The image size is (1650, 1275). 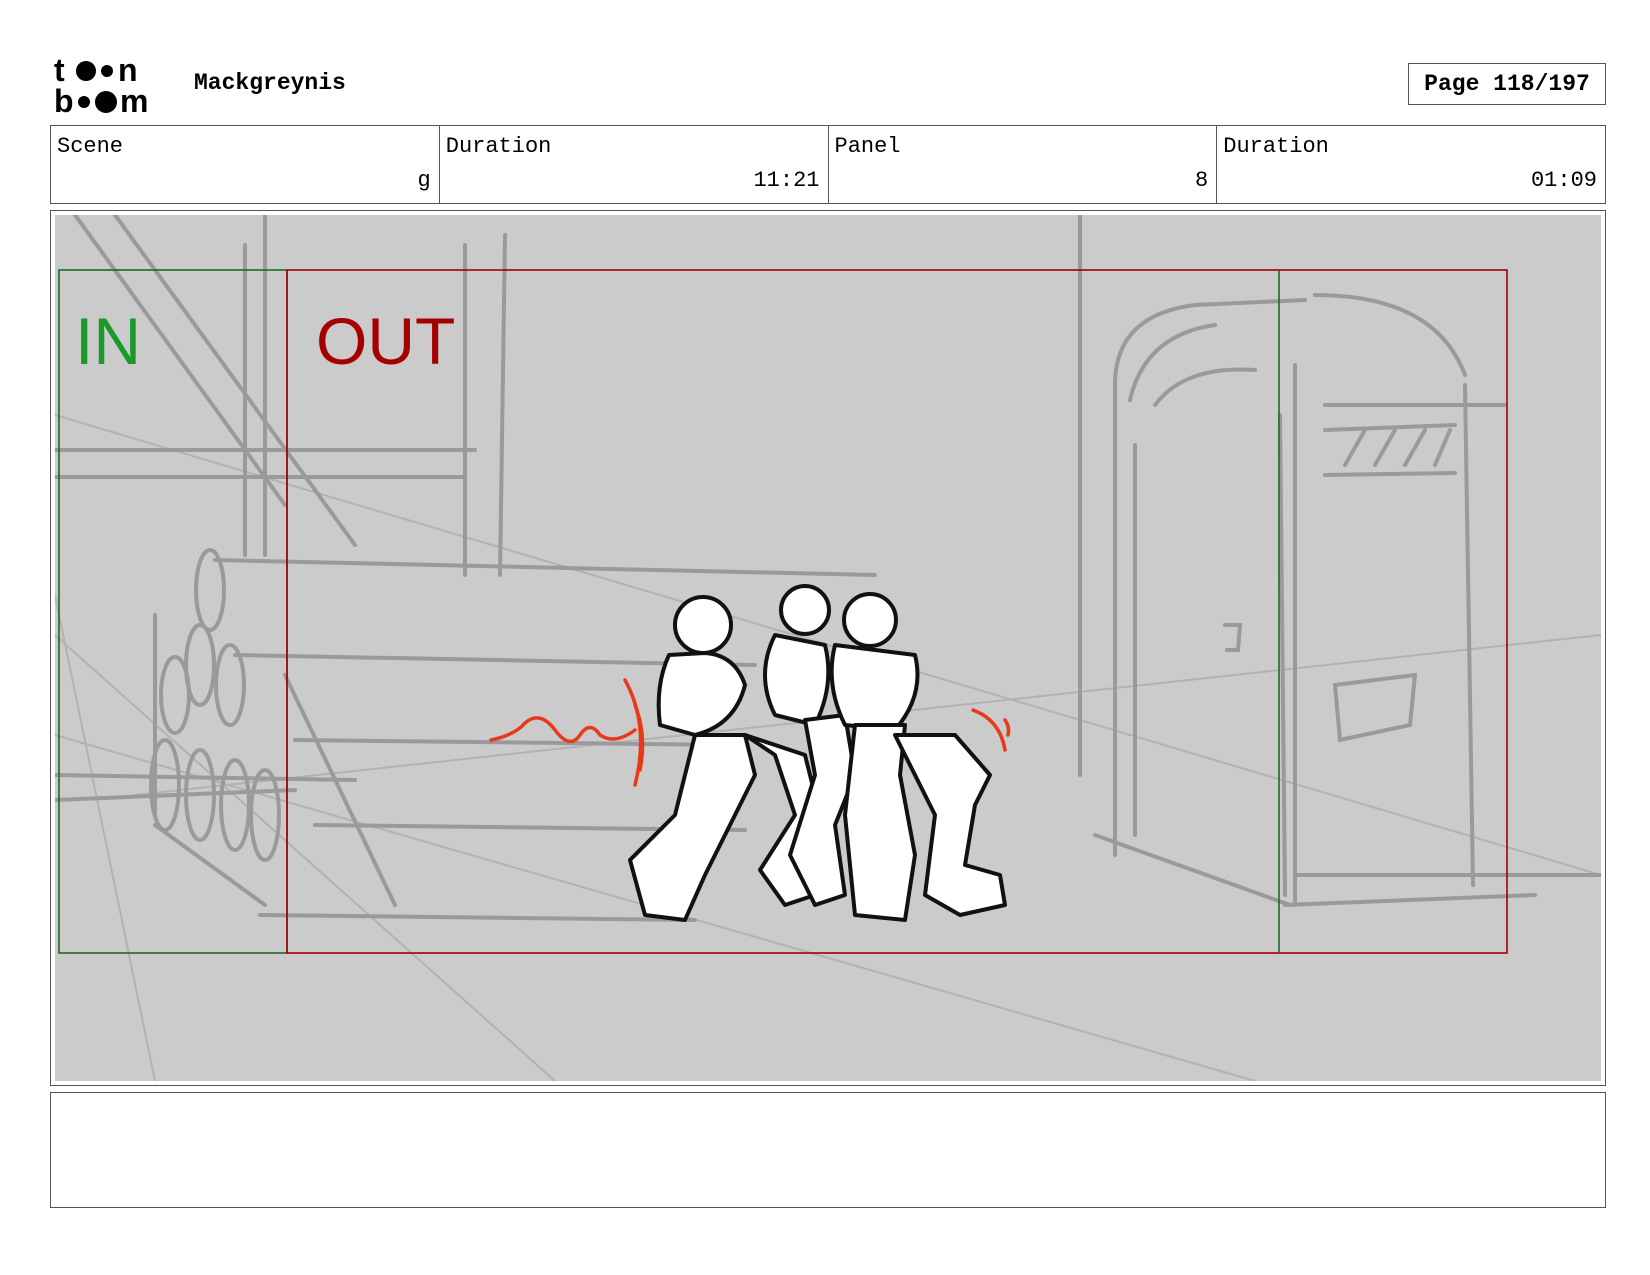 I want to click on toon-boom-logo-icon: t n b m, so click(x=101, y=85).